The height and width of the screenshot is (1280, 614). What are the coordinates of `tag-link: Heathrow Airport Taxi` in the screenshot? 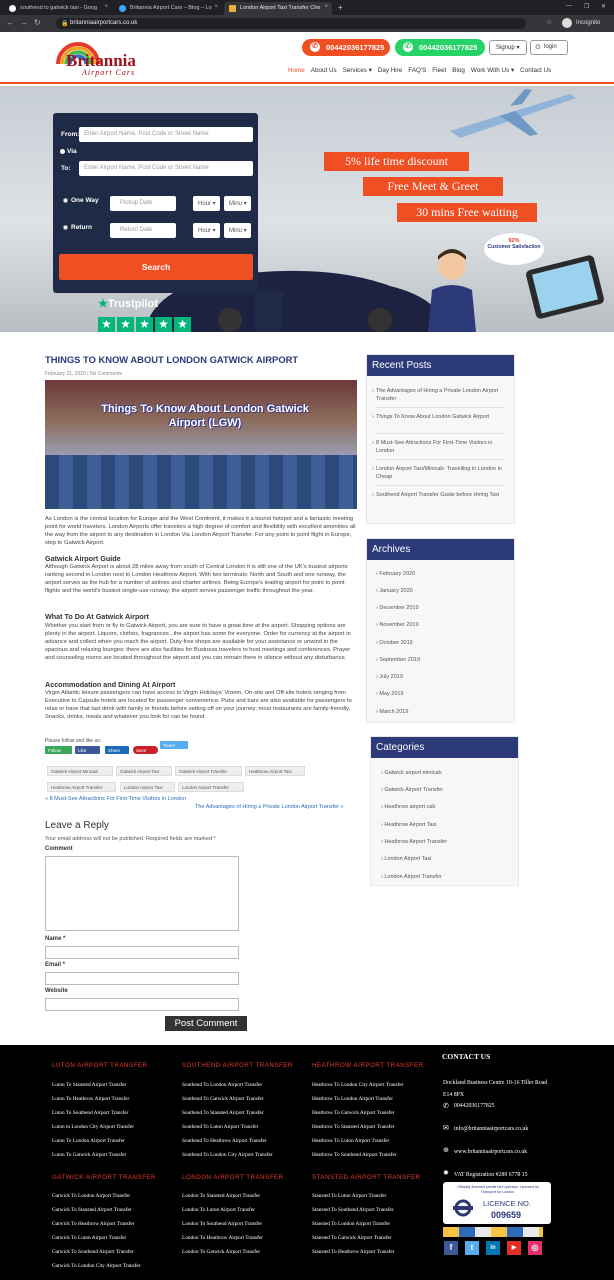 It's located at (275, 771).